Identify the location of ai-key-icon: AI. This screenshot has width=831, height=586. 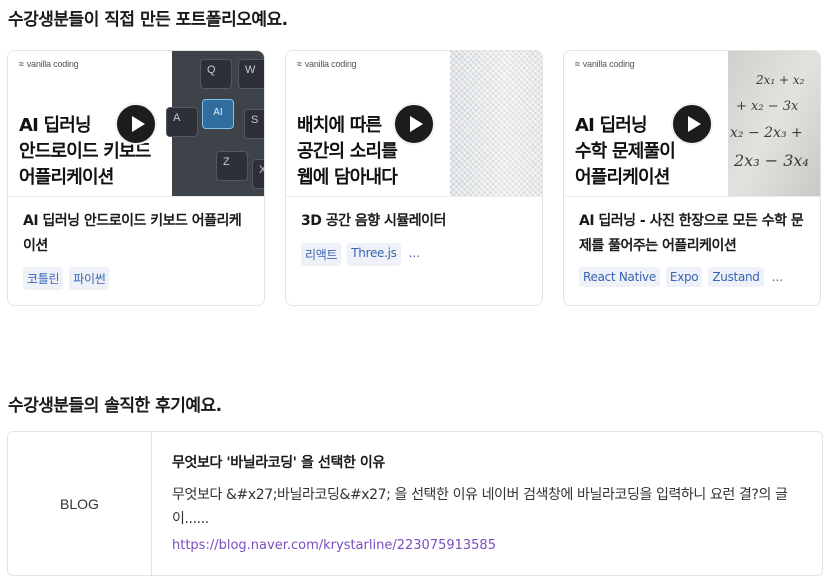
(218, 114).